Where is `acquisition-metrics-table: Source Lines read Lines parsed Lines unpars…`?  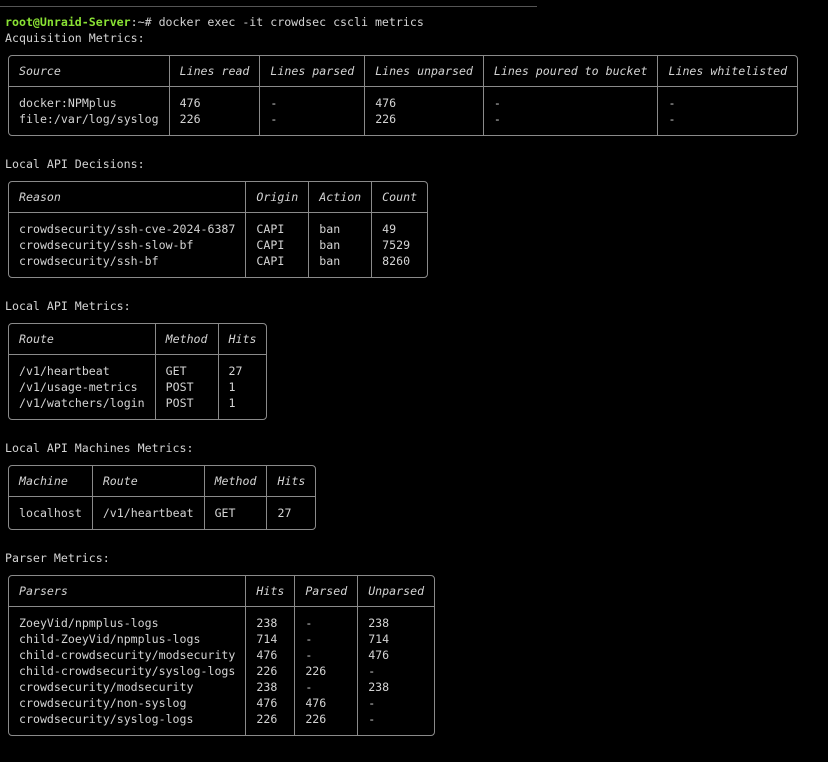
acquisition-metrics-table: Source Lines read Lines parsed Lines unpars… is located at coordinates (403, 95).